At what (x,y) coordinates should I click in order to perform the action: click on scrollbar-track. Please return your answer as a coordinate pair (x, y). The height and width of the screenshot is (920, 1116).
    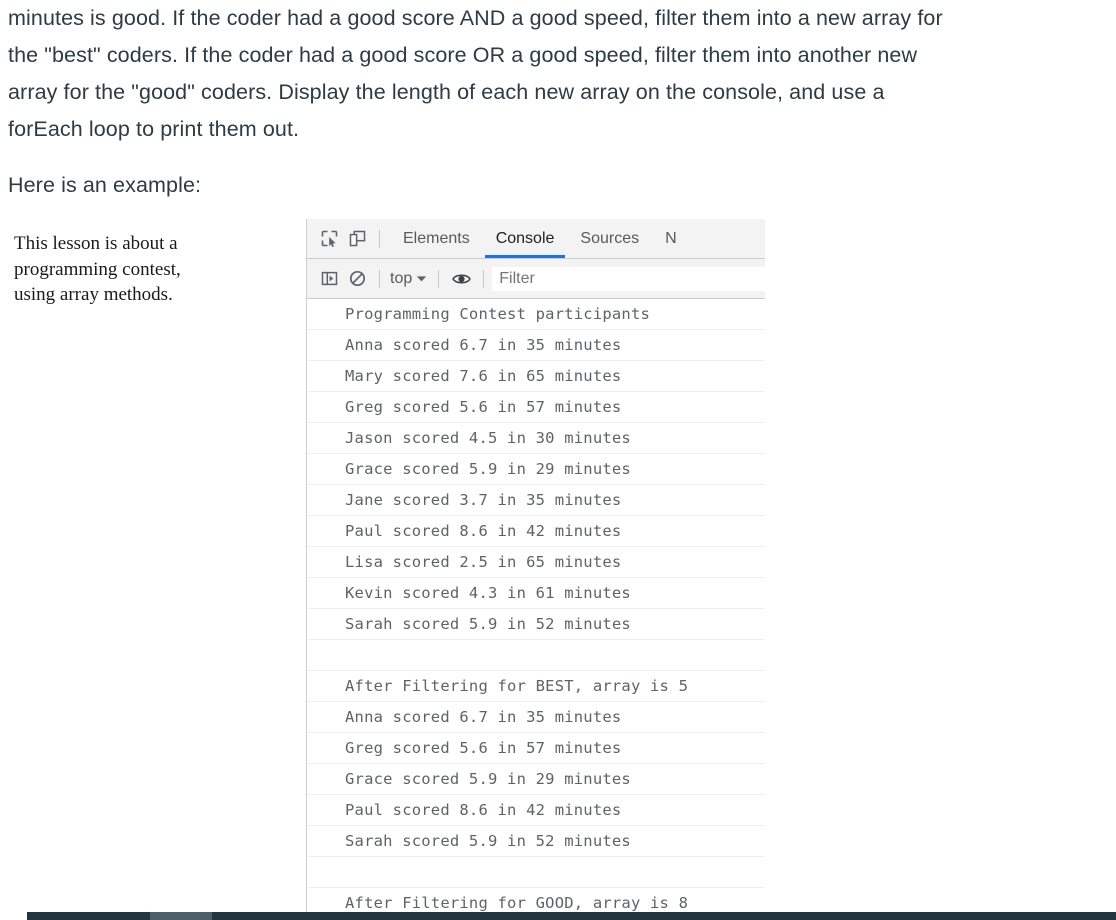
    Looking at the image, I should click on (571, 916).